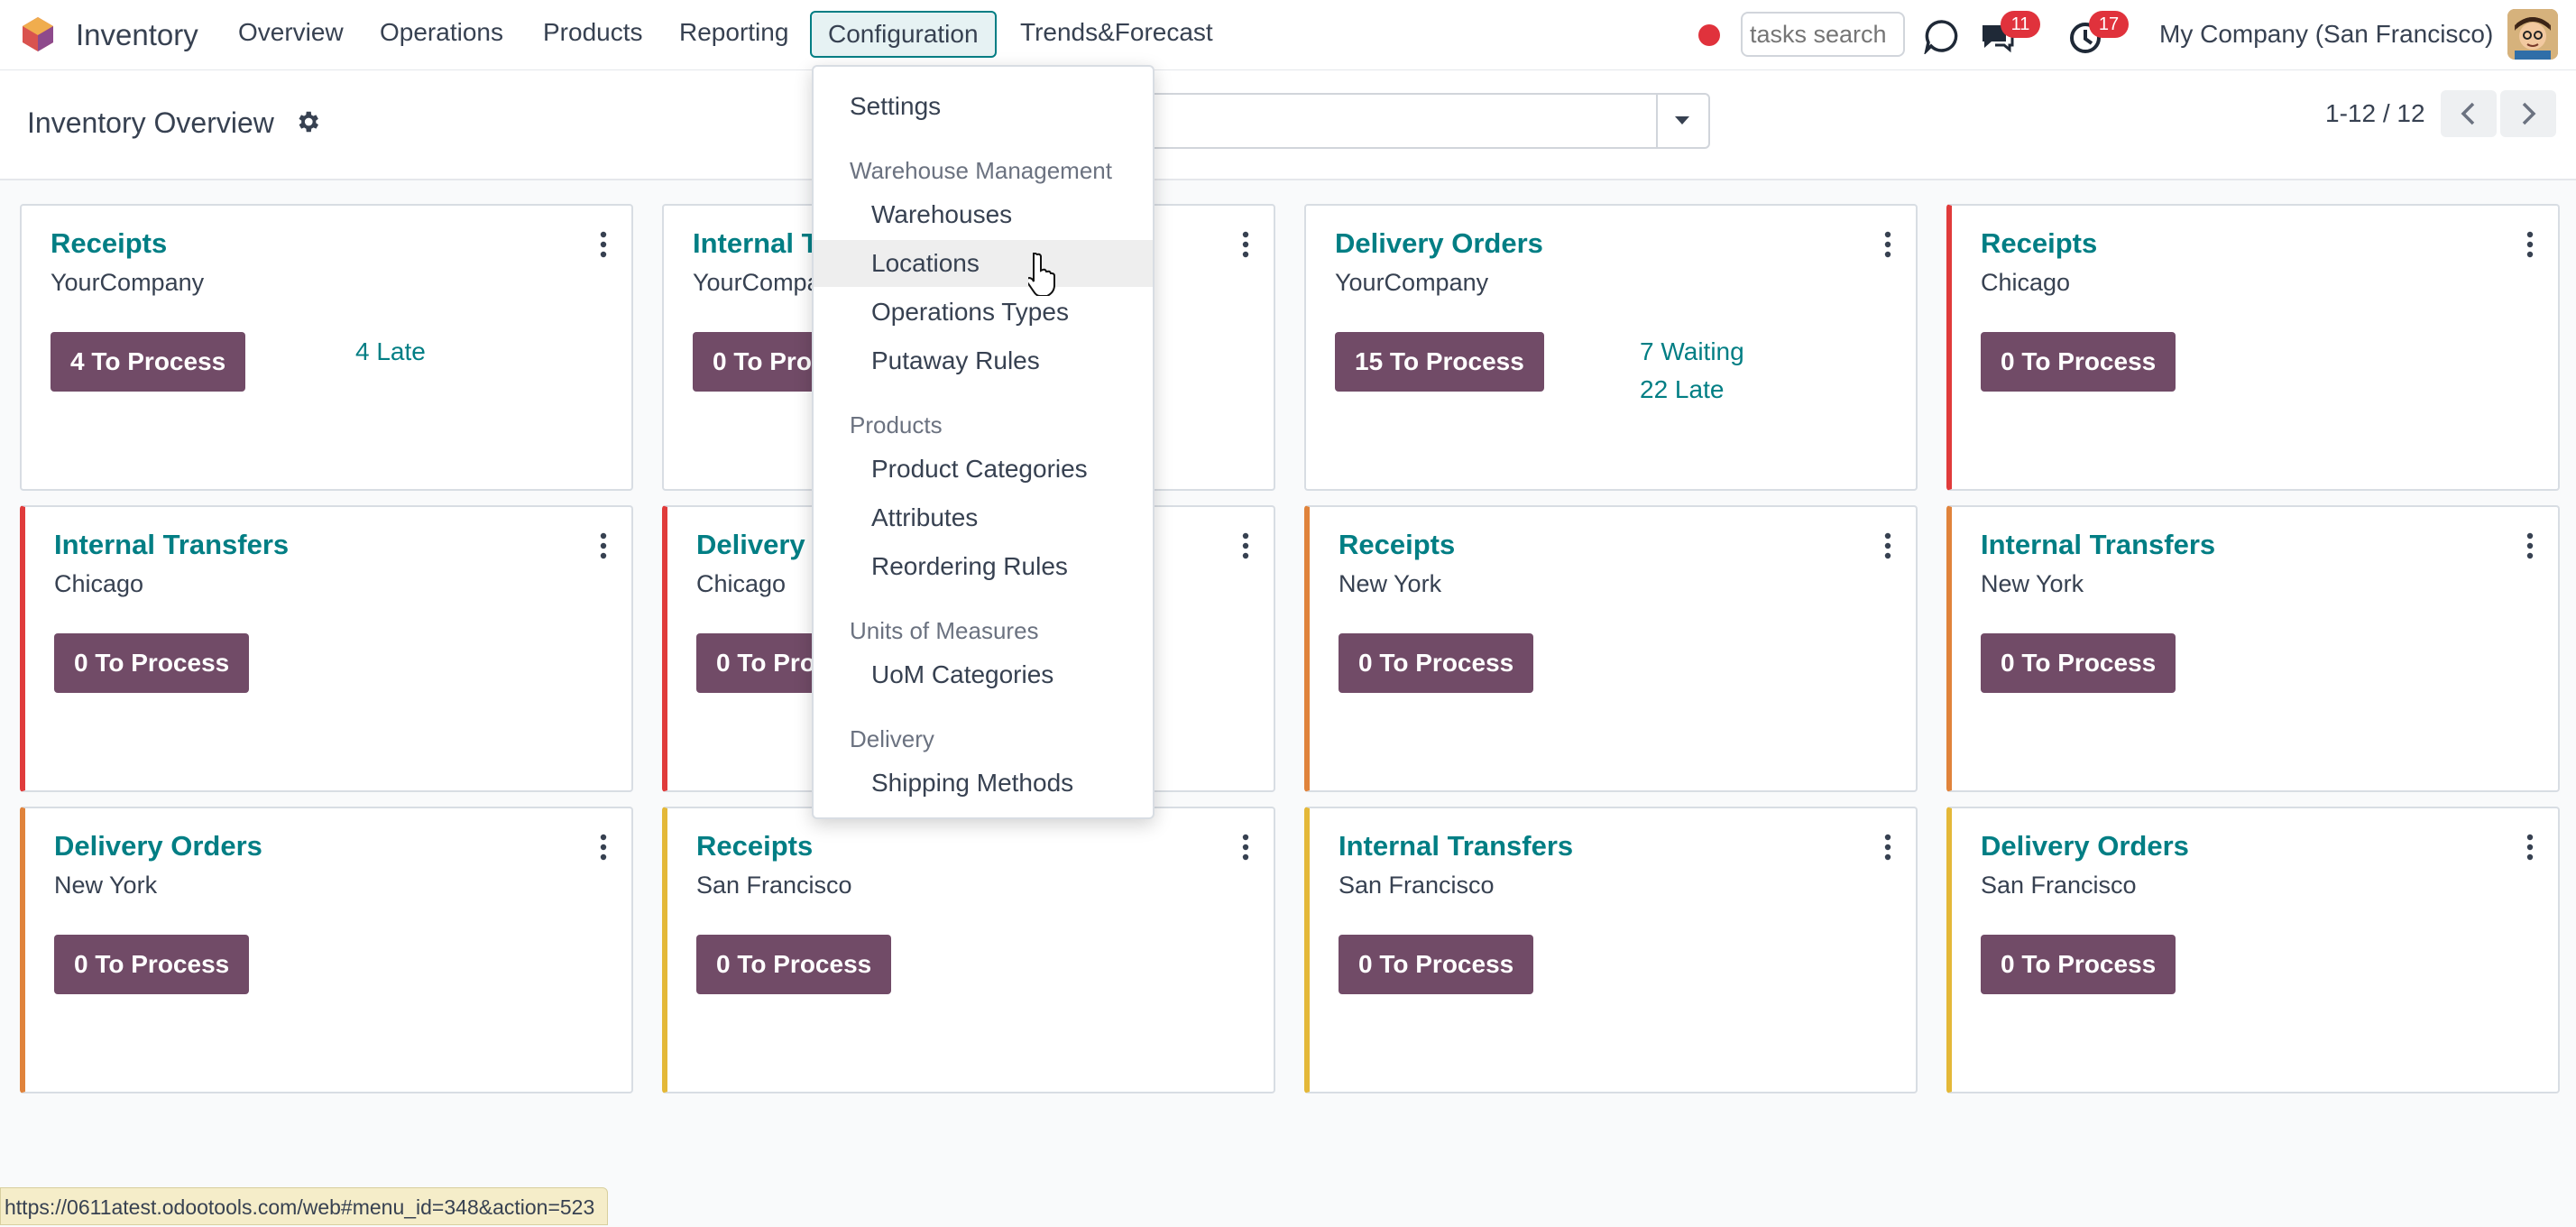  What do you see at coordinates (983, 517) in the screenshot?
I see `menu-item-attributes: Attributes` at bounding box center [983, 517].